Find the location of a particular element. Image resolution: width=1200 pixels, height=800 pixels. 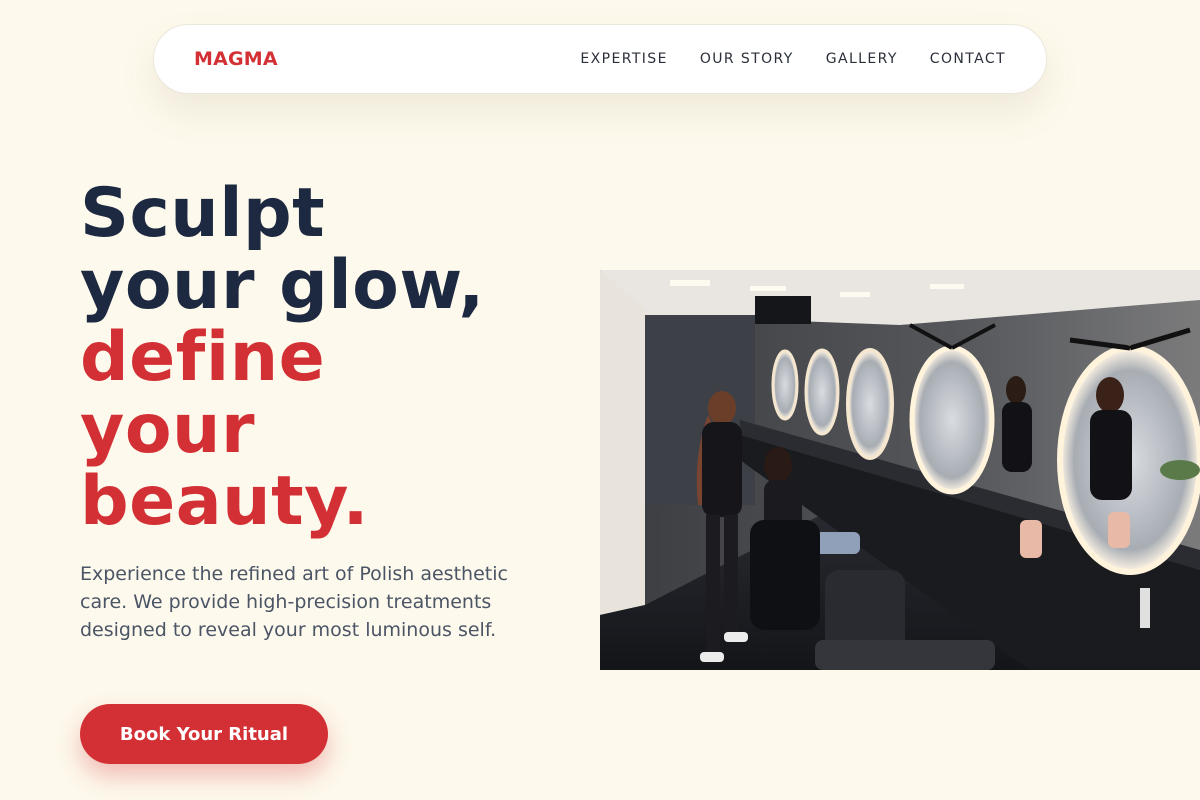

book-your-ritual-button: Book Your Ritual is located at coordinates (204, 734).